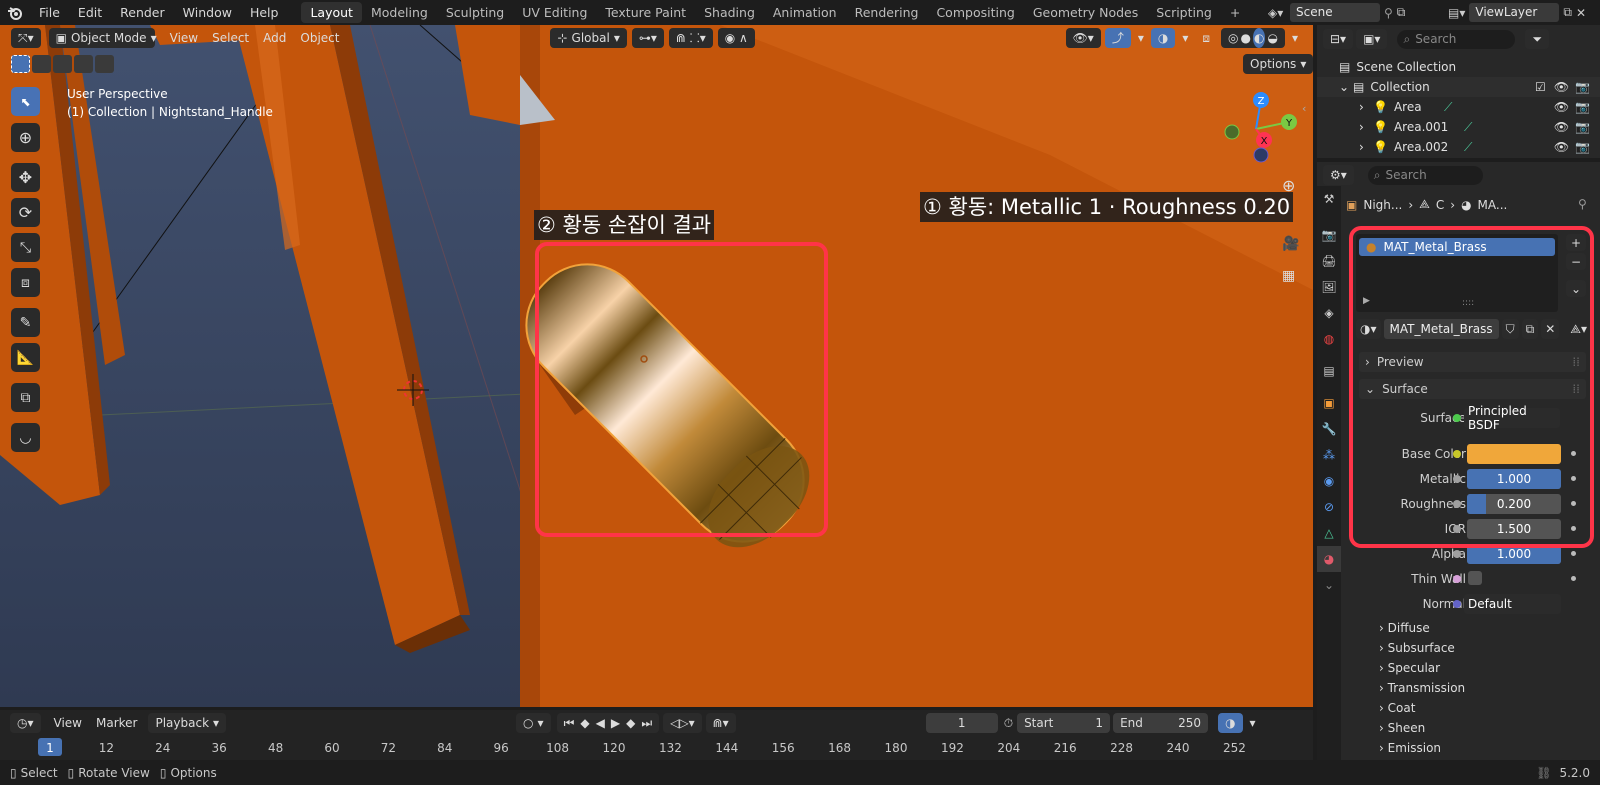 This screenshot has width=1600, height=785. Describe the element at coordinates (1304, 108) in the screenshot. I see `sidebar-toggle-icon: ‹` at that location.